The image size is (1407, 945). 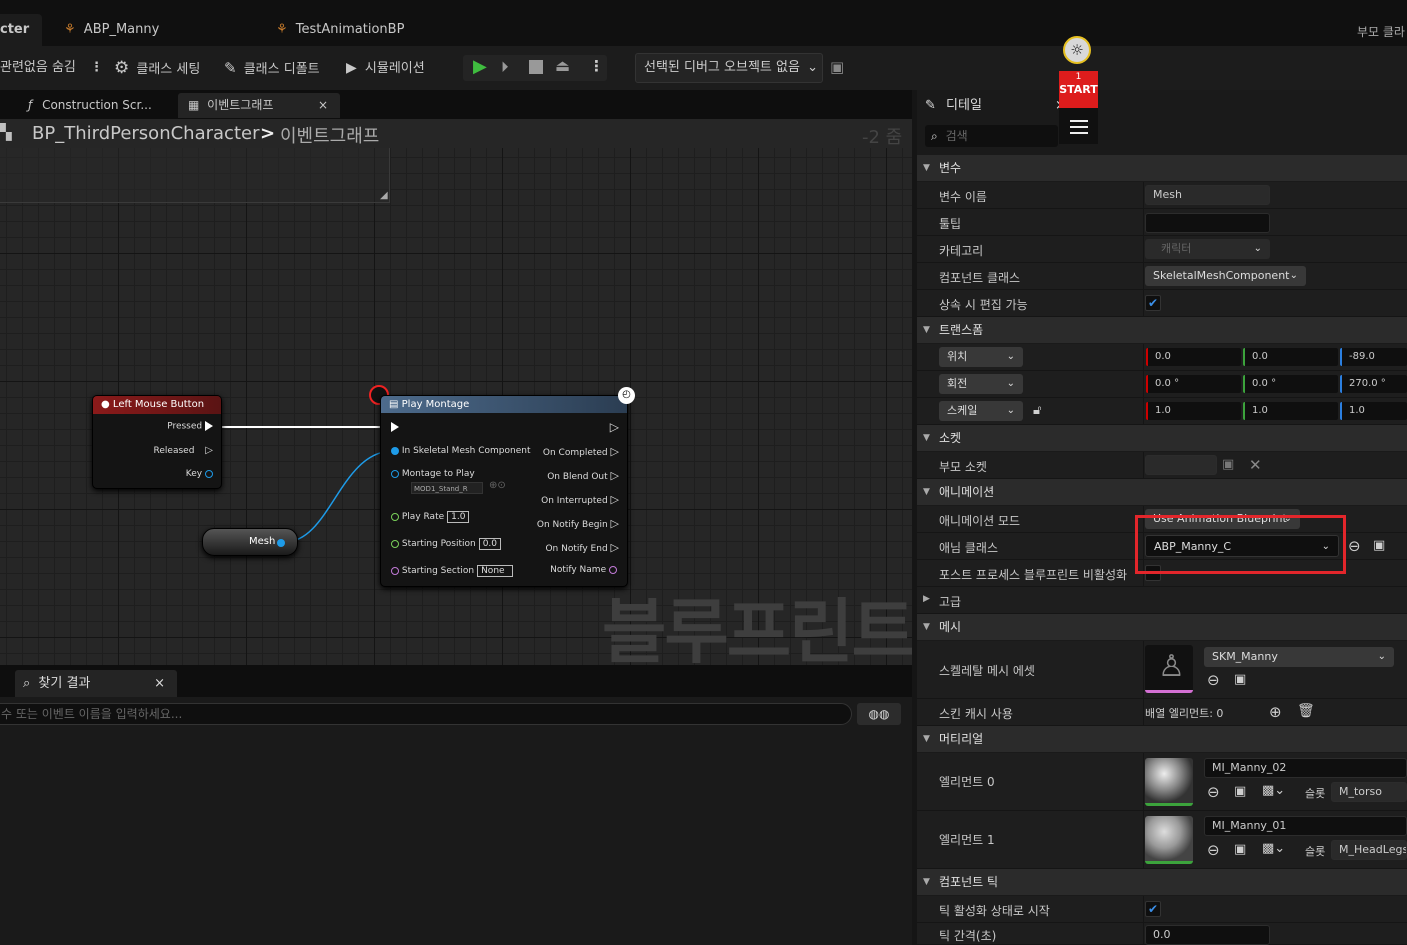 I want to click on add-element-icon: ⊕, so click(x=1275, y=712).